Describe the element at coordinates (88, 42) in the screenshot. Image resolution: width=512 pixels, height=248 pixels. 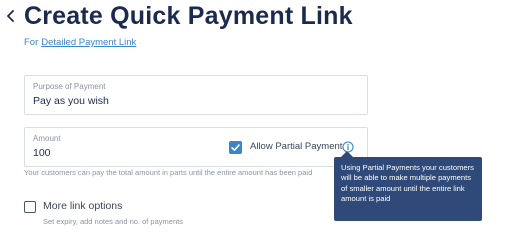
I see `detailed-payment-link: Detailed Payment Link` at that location.